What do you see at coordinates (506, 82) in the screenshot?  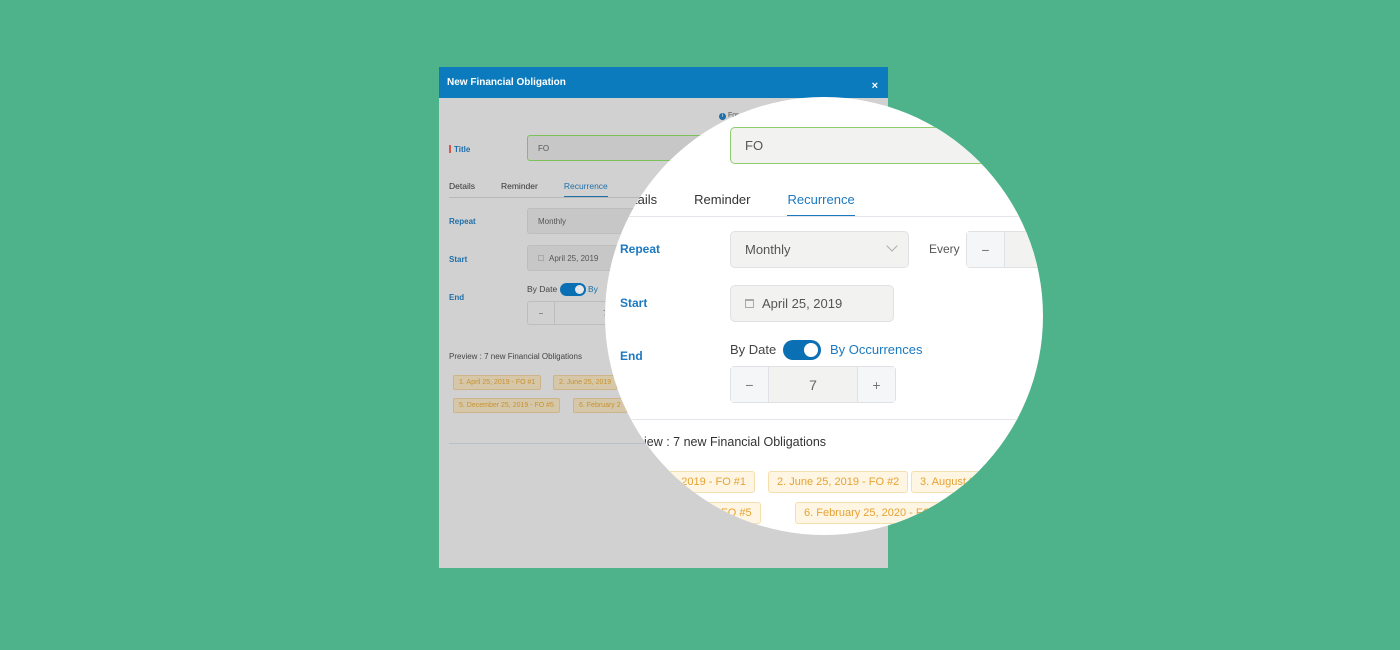 I see `dialog-title: New Financial Obligation` at bounding box center [506, 82].